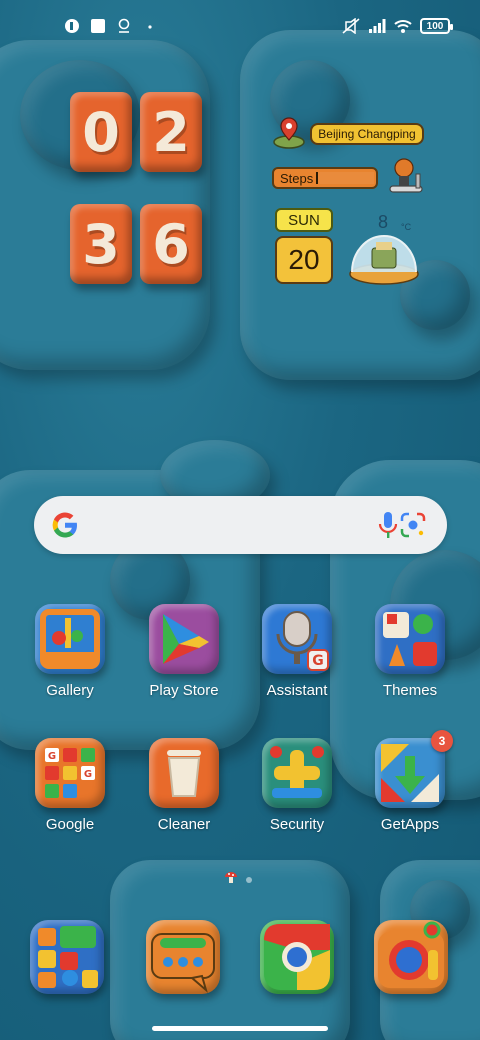 The image size is (480, 1040). I want to click on app-label: Google, so click(70, 824).